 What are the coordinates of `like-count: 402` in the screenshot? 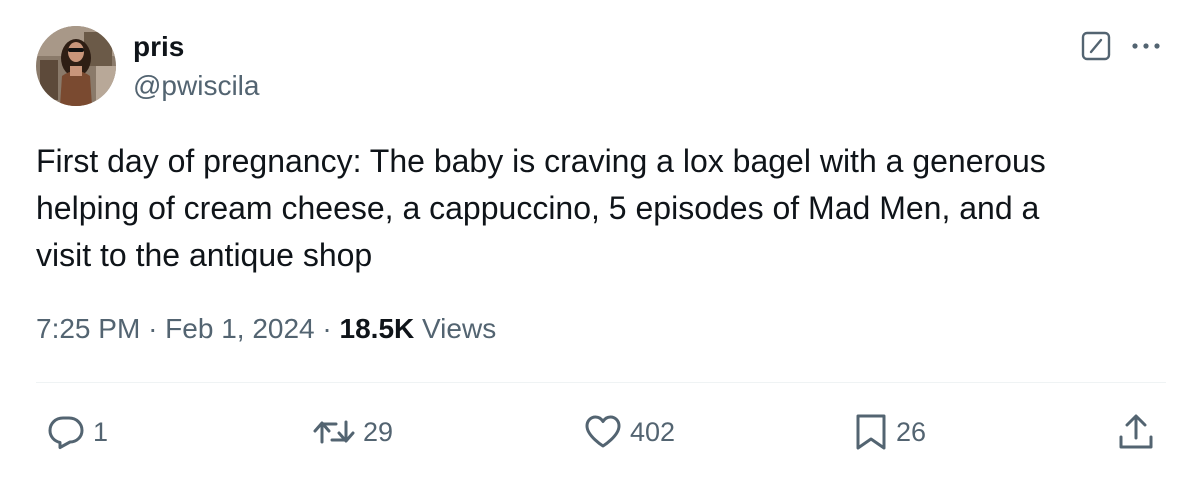 It's located at (653, 431).